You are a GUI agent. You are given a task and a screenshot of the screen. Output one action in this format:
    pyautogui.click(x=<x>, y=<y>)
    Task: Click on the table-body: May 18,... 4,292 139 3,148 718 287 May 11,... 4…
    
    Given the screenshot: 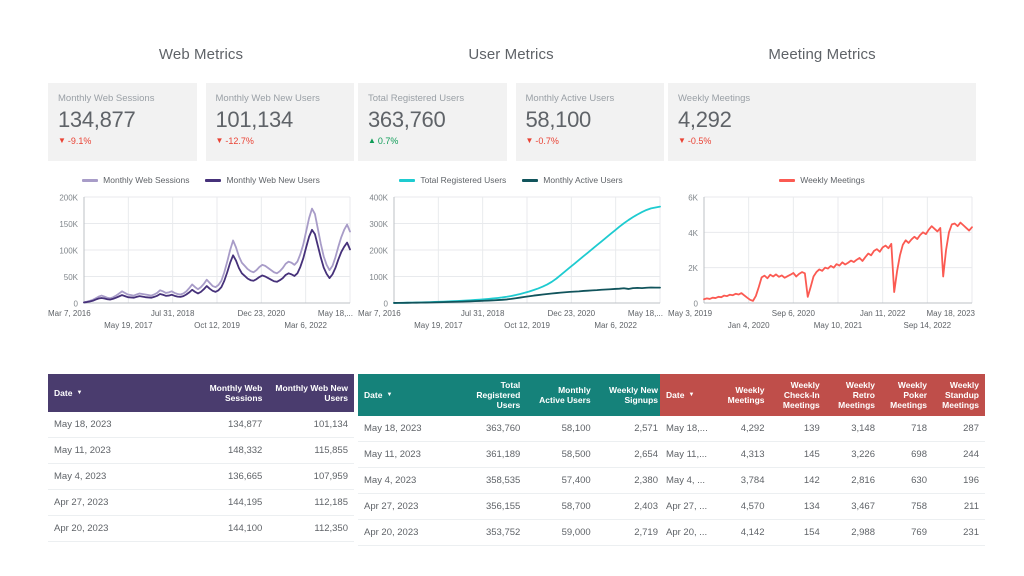 What is the action you would take?
    pyautogui.click(x=822, y=481)
    